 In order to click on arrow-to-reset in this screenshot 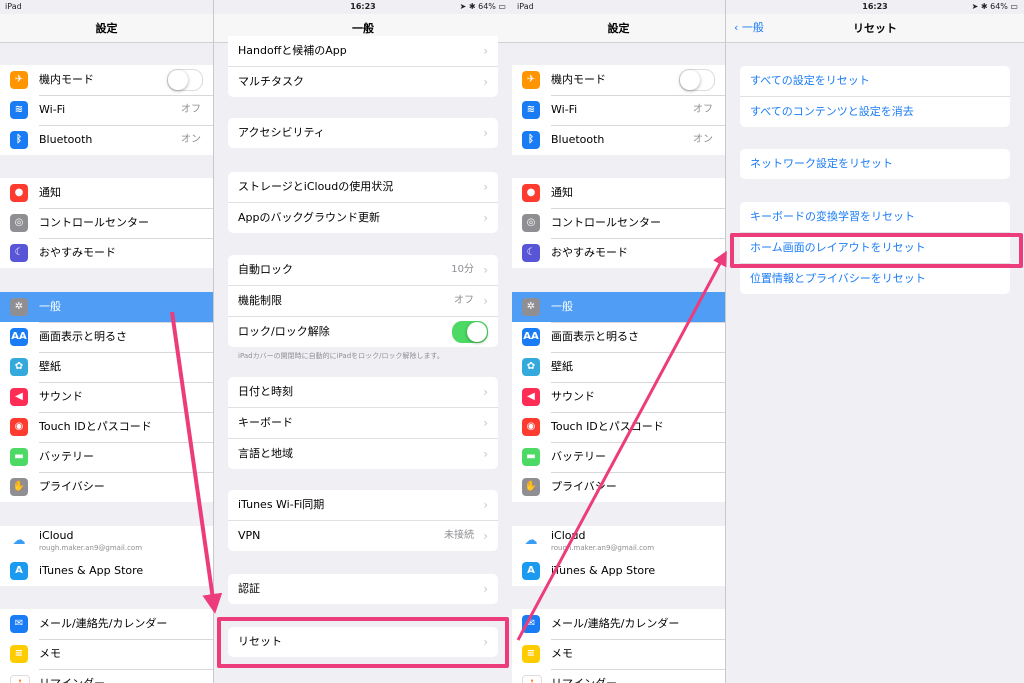, I will do `click(196, 462)`.